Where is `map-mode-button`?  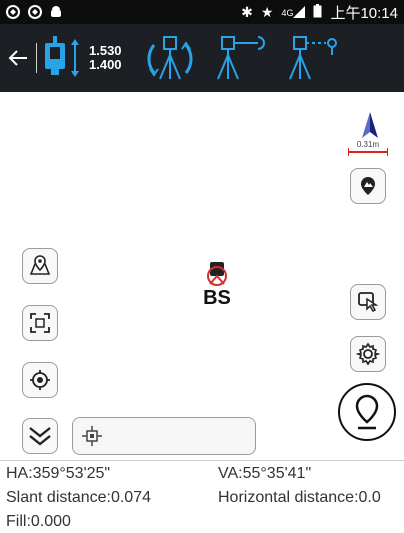
map-mode-button is located at coordinates (368, 186).